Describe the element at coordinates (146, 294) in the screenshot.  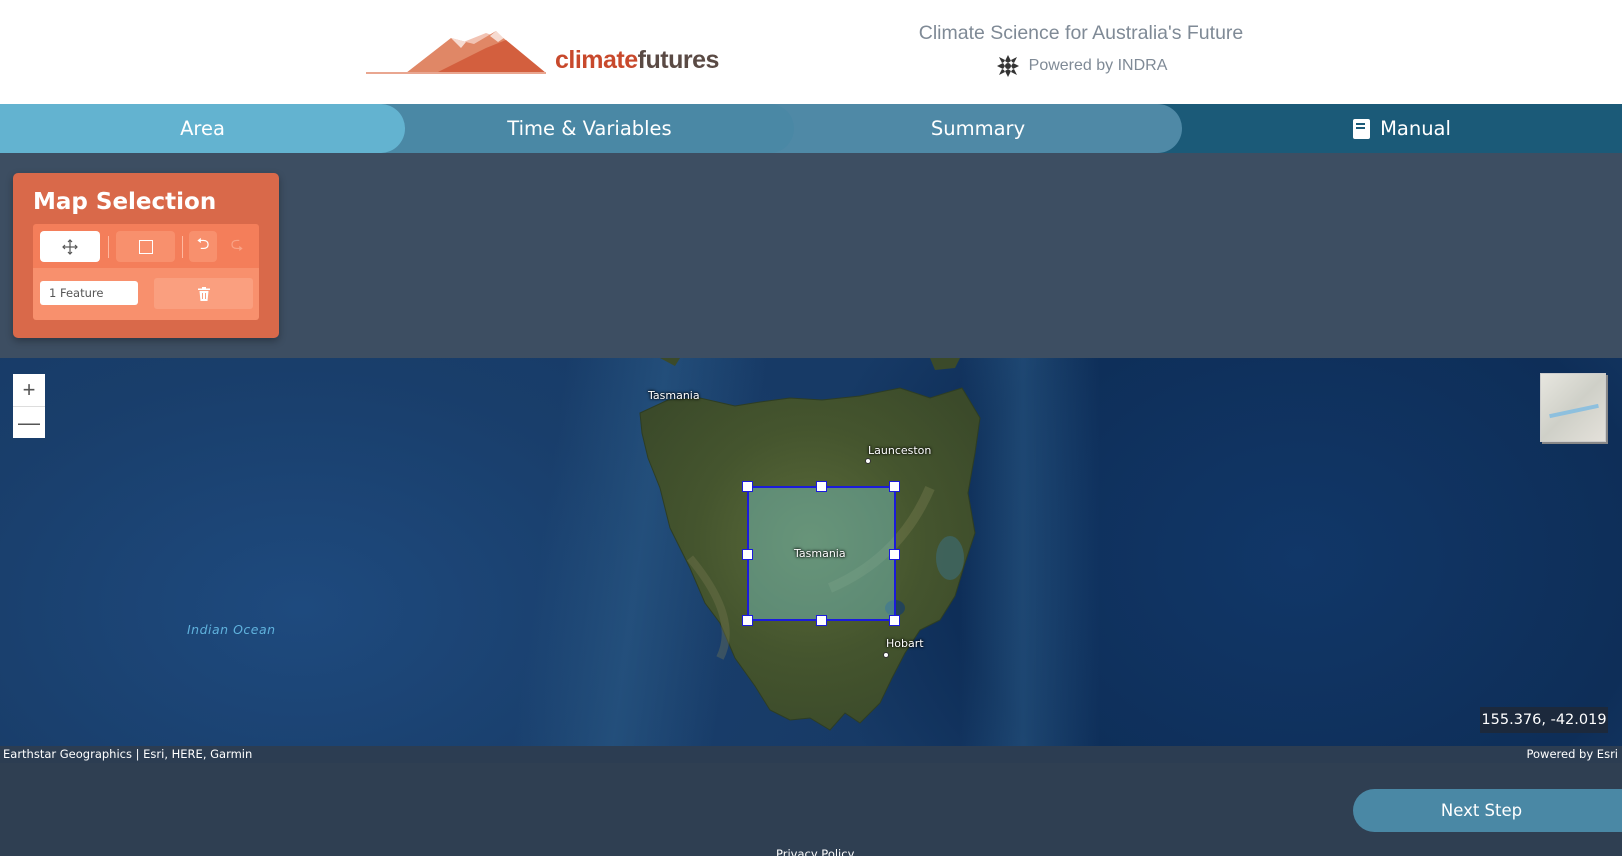
I see `feature-row: 1 Feature` at that location.